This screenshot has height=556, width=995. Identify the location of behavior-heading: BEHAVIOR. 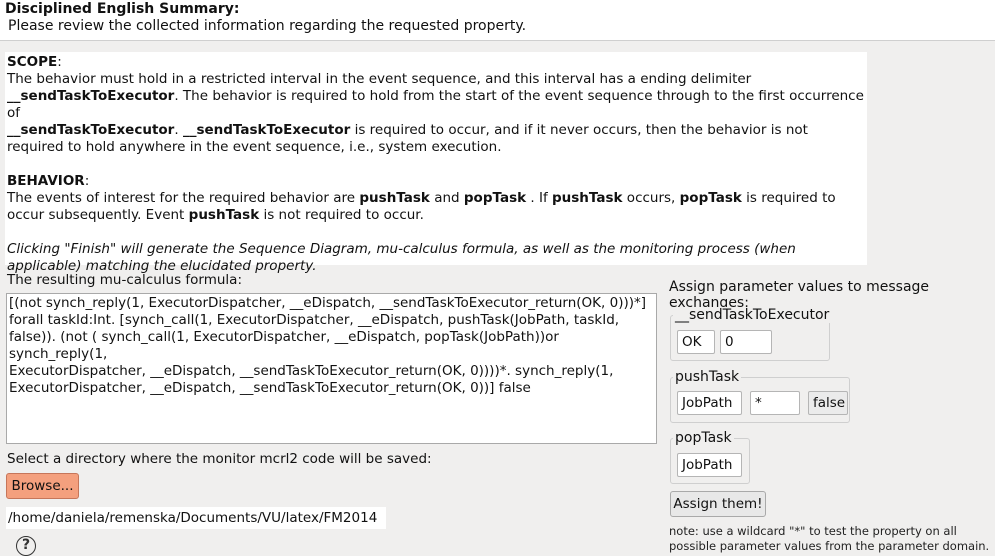
(46, 181).